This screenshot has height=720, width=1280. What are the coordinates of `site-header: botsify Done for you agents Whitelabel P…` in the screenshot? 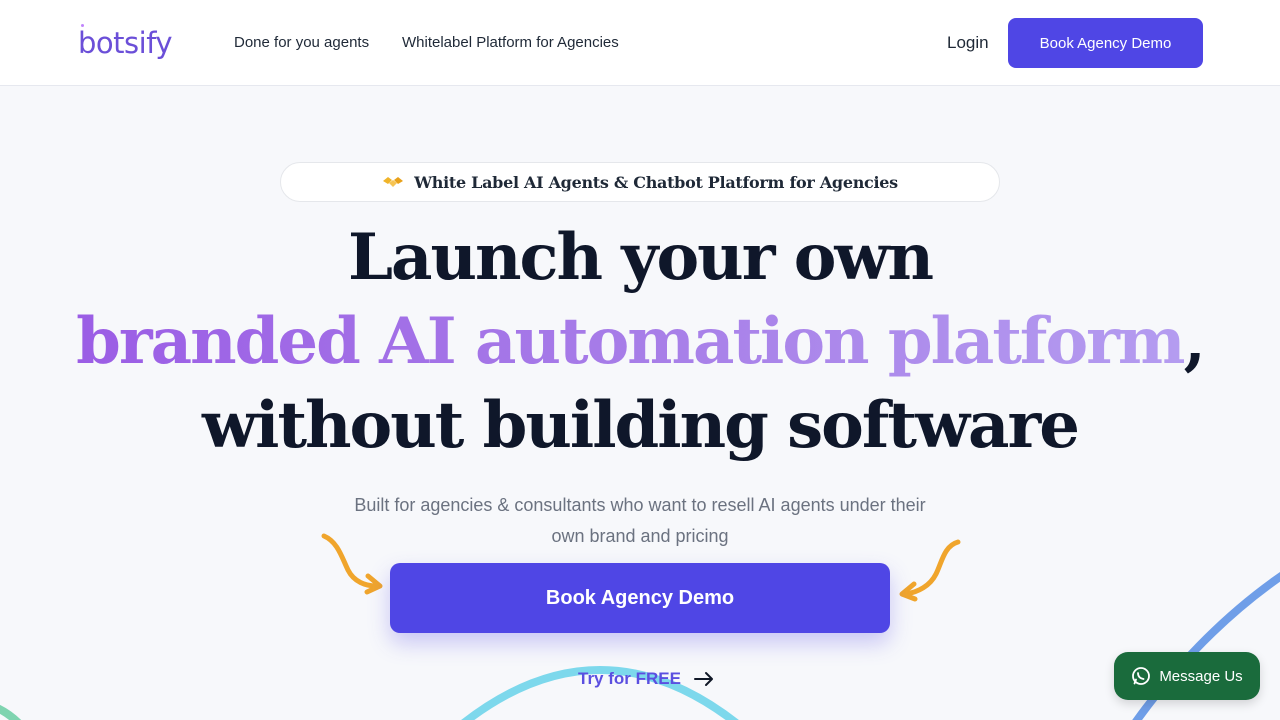 It's located at (640, 43).